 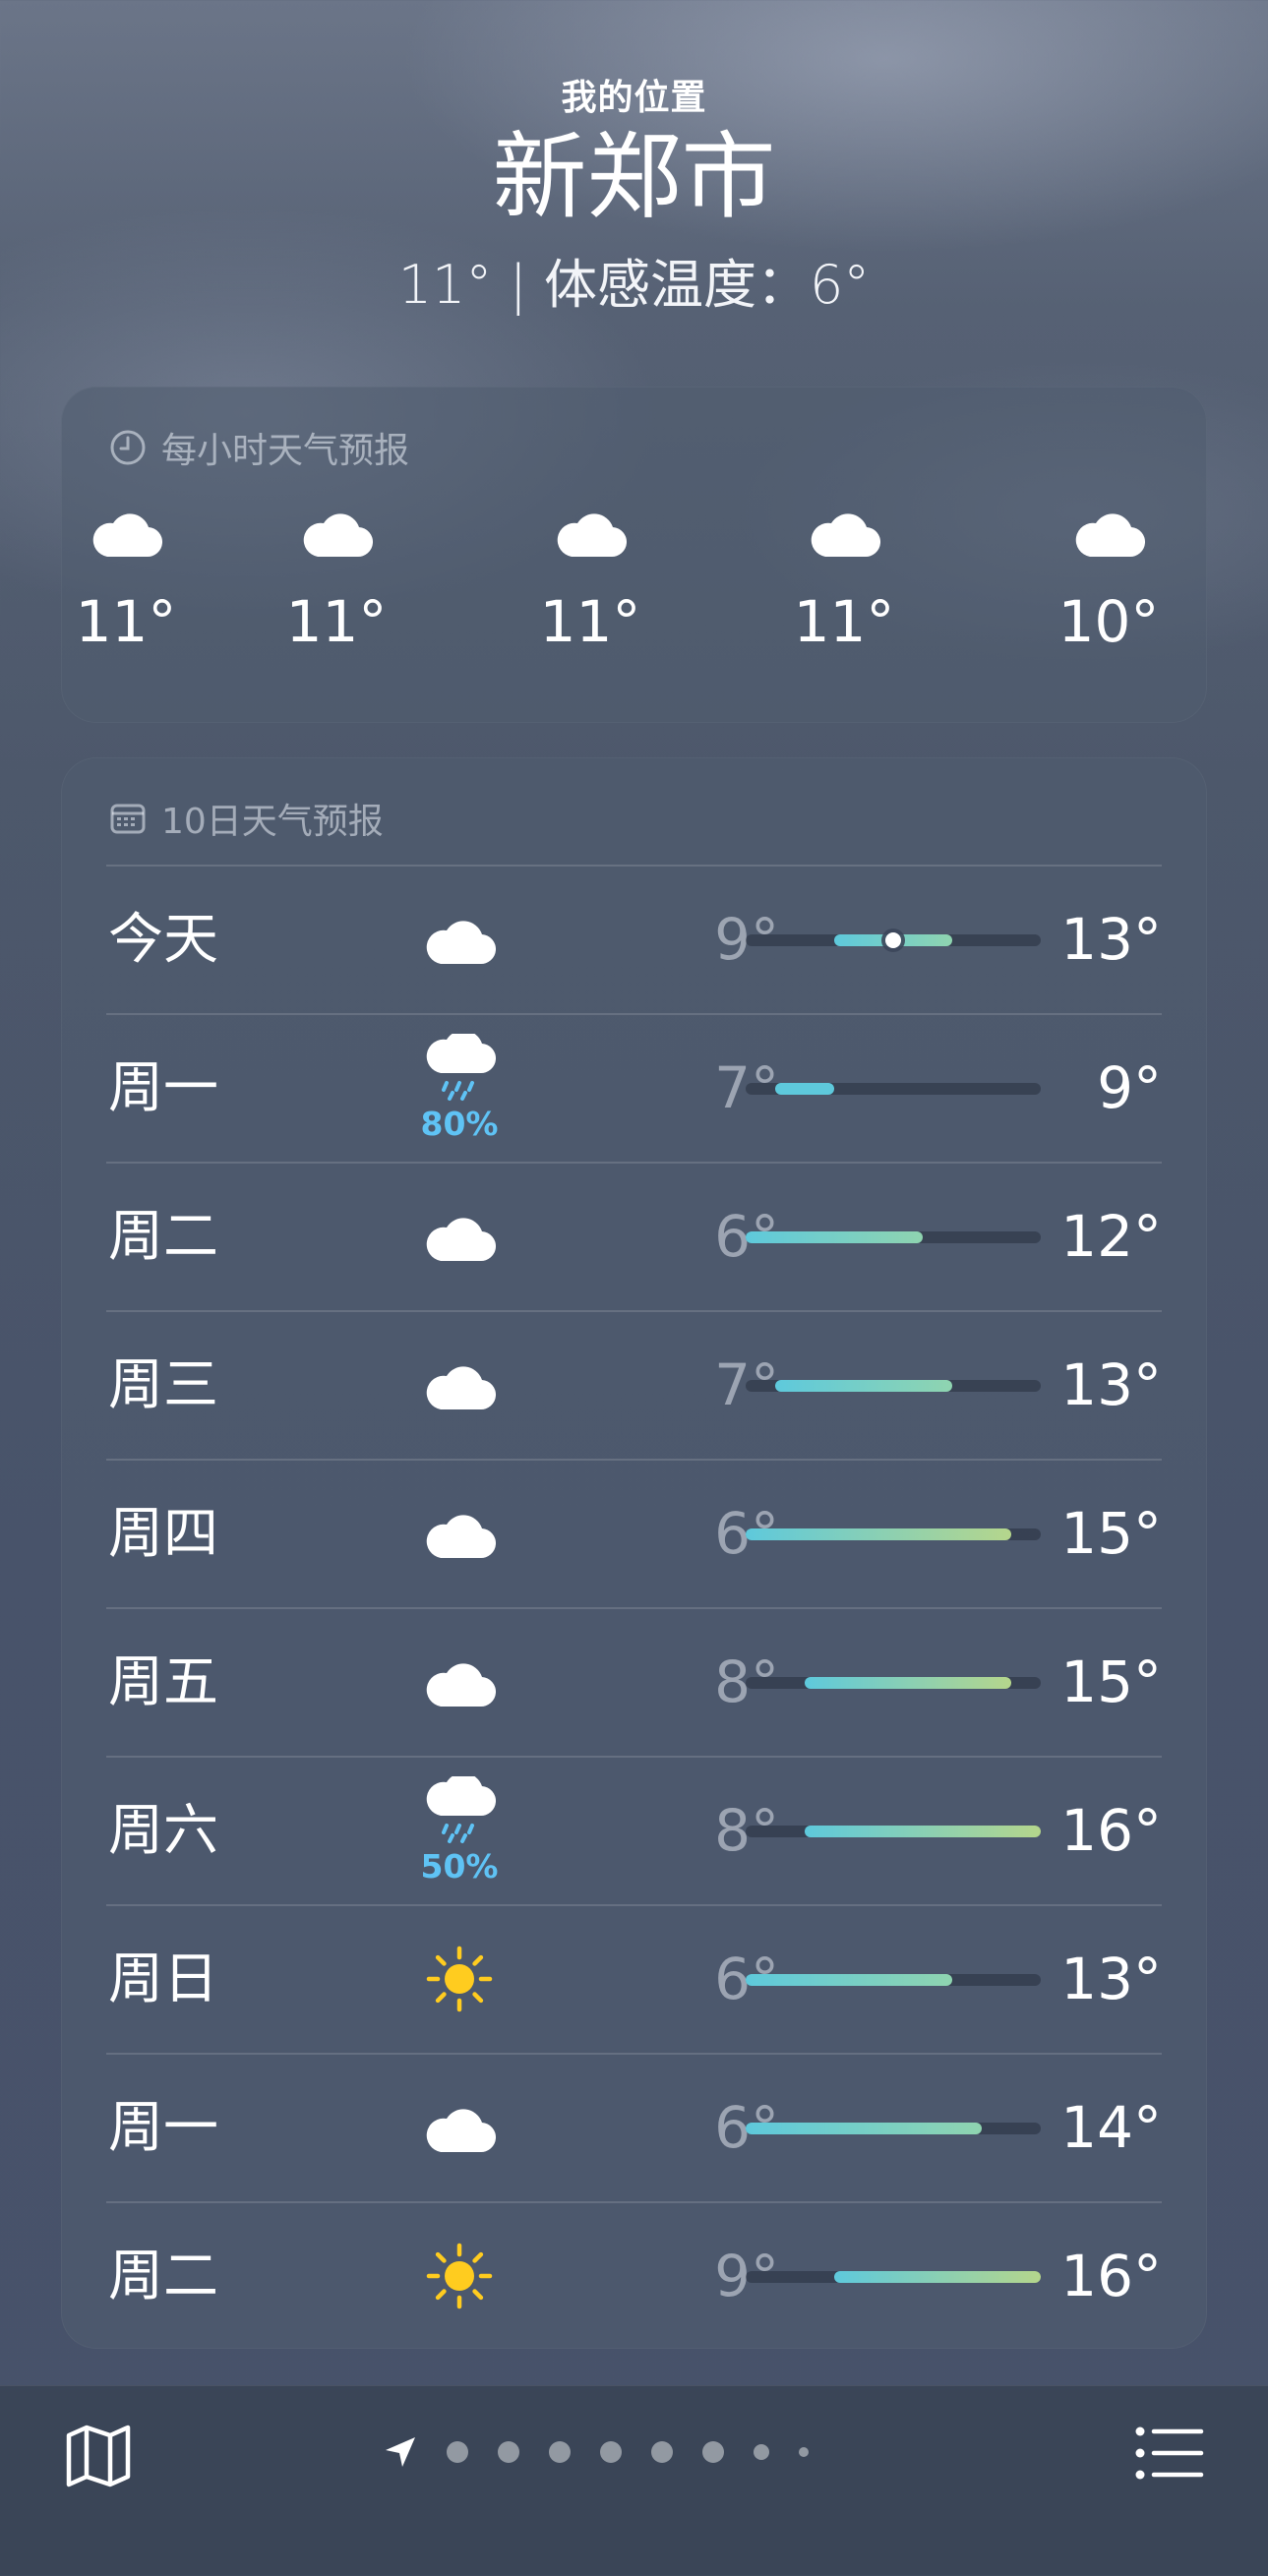 I want to click on daily-row: 周一 6° 14°, so click(x=634, y=2128).